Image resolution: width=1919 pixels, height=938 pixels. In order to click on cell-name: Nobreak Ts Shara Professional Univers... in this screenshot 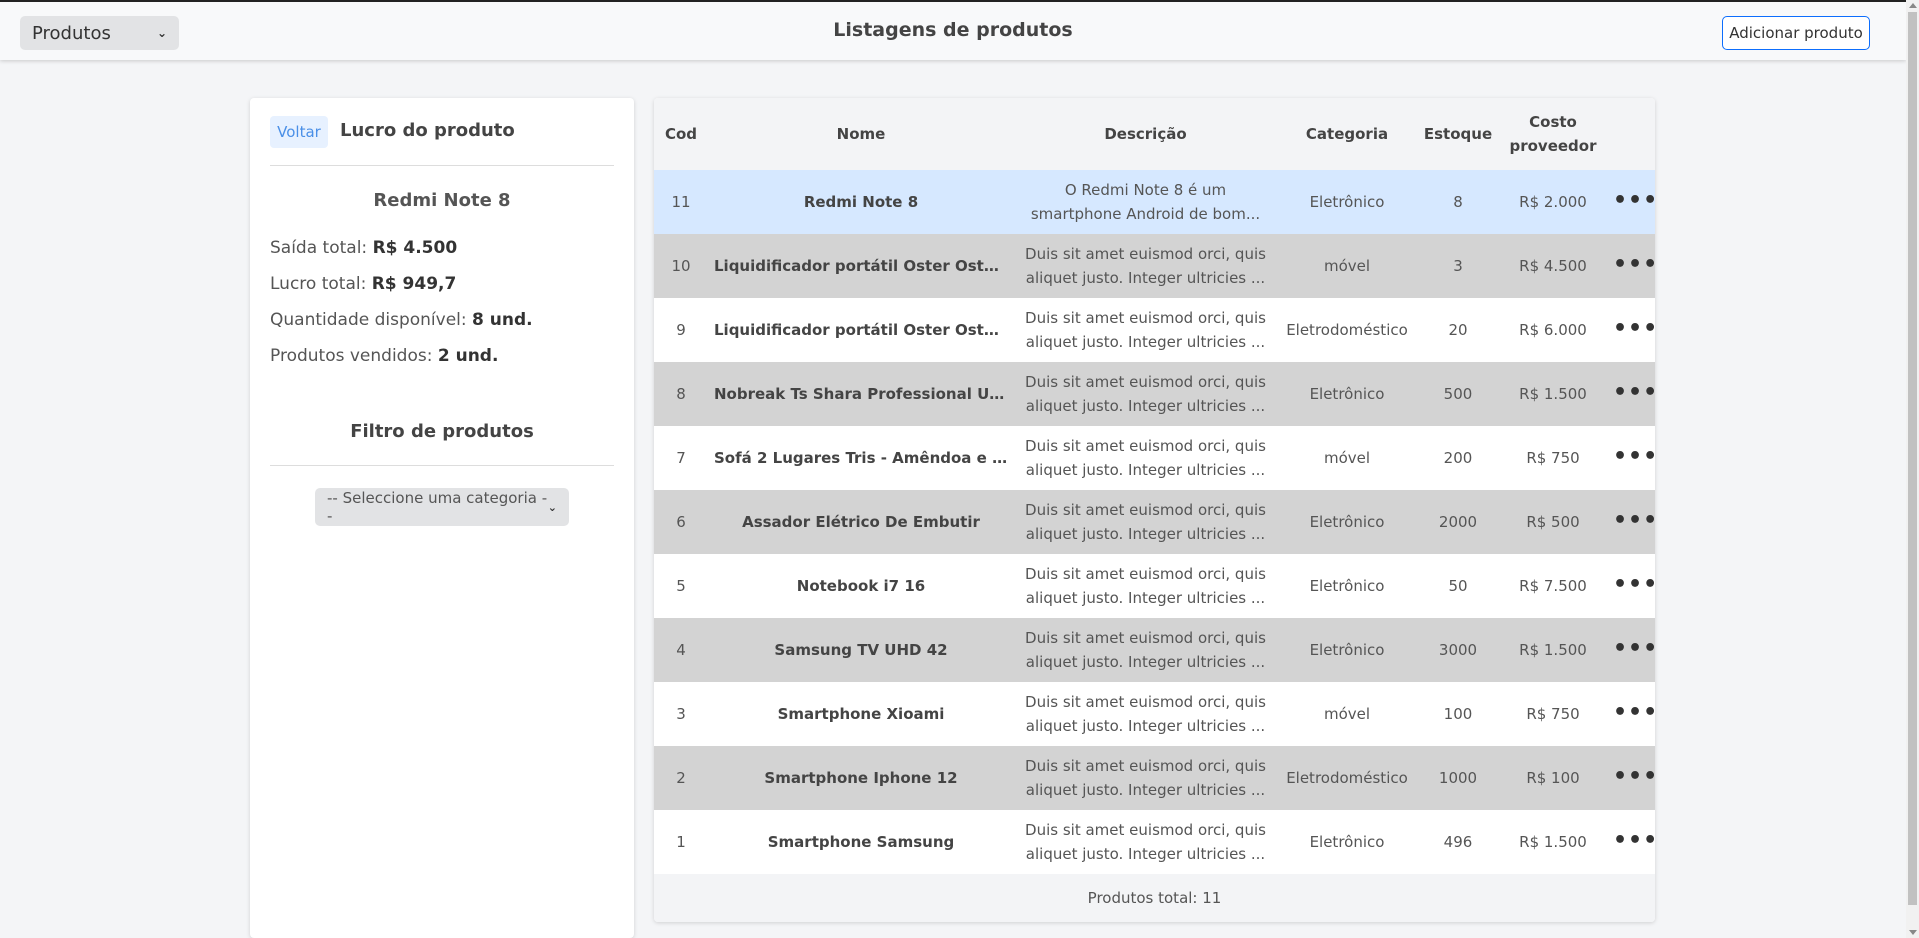, I will do `click(864, 394)`.